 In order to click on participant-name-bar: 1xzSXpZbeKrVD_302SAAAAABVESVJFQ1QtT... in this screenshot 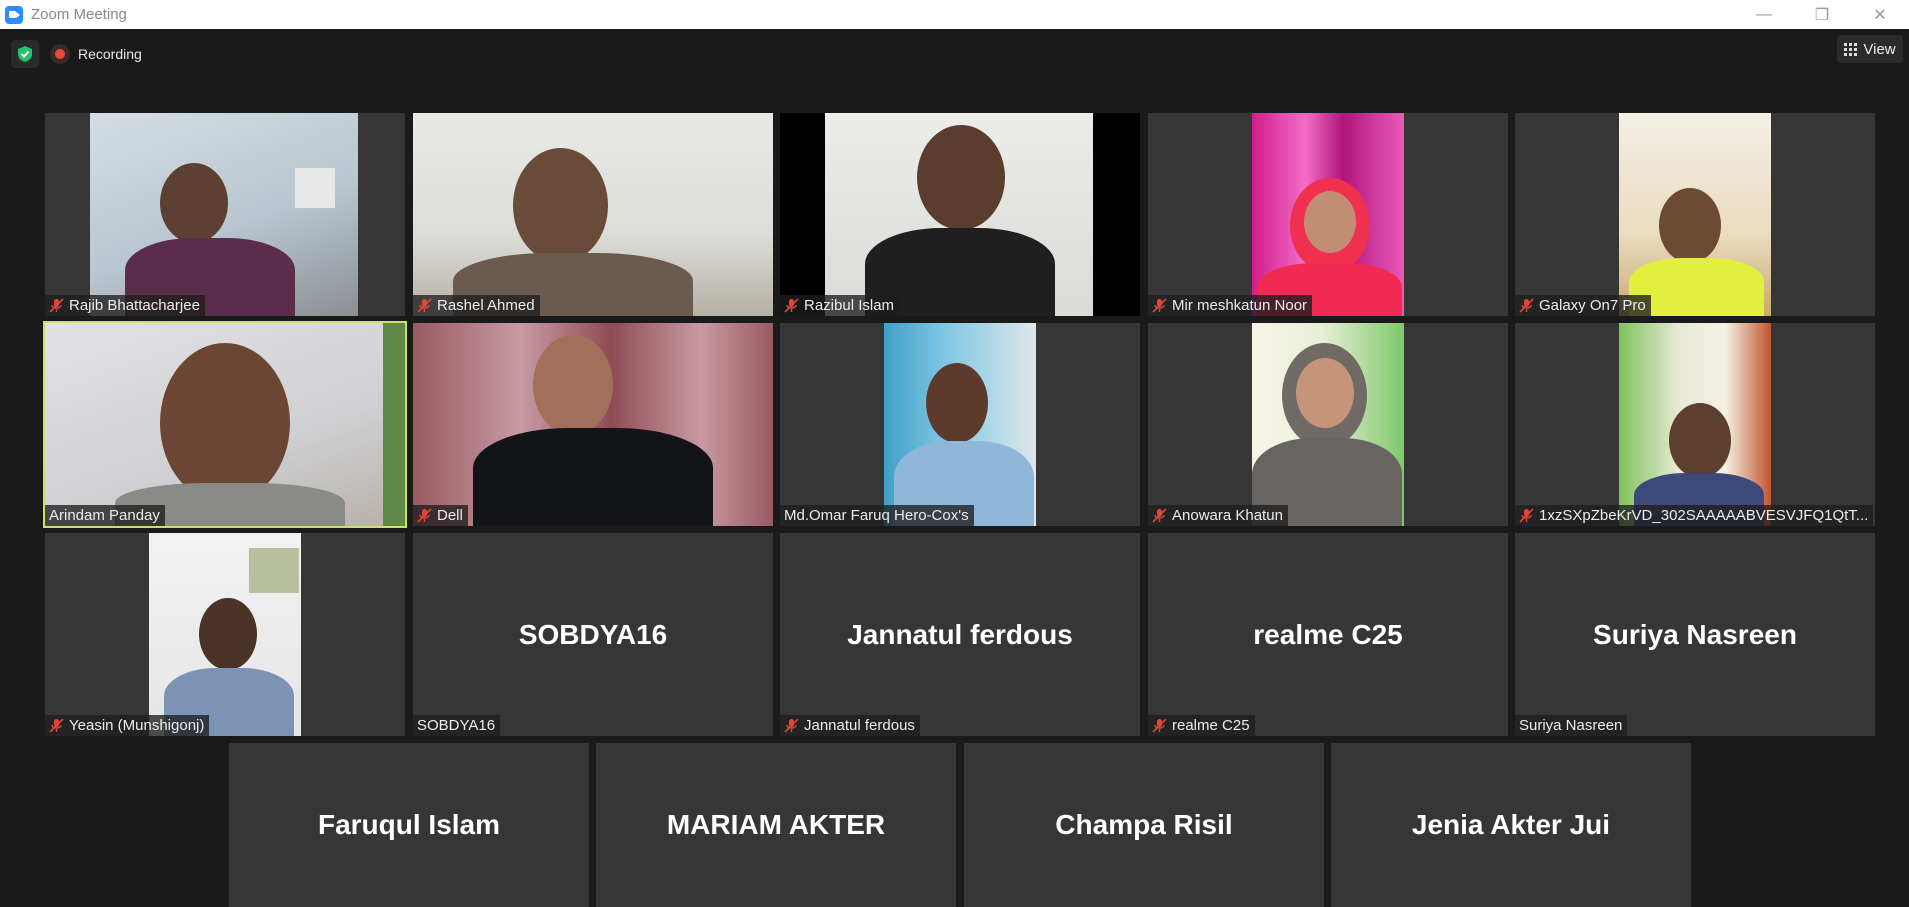, I will do `click(1694, 515)`.